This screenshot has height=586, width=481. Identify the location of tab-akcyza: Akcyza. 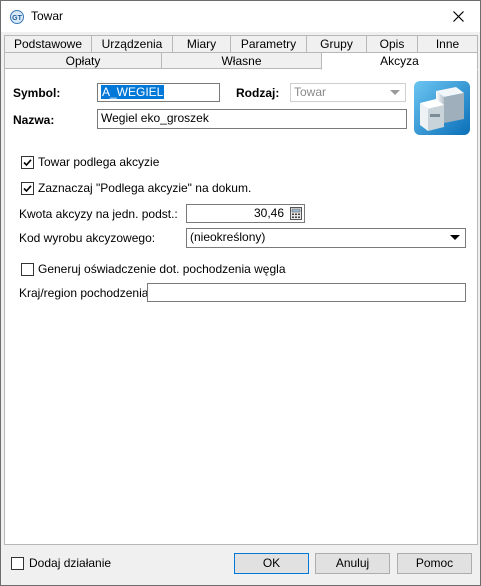
(399, 61).